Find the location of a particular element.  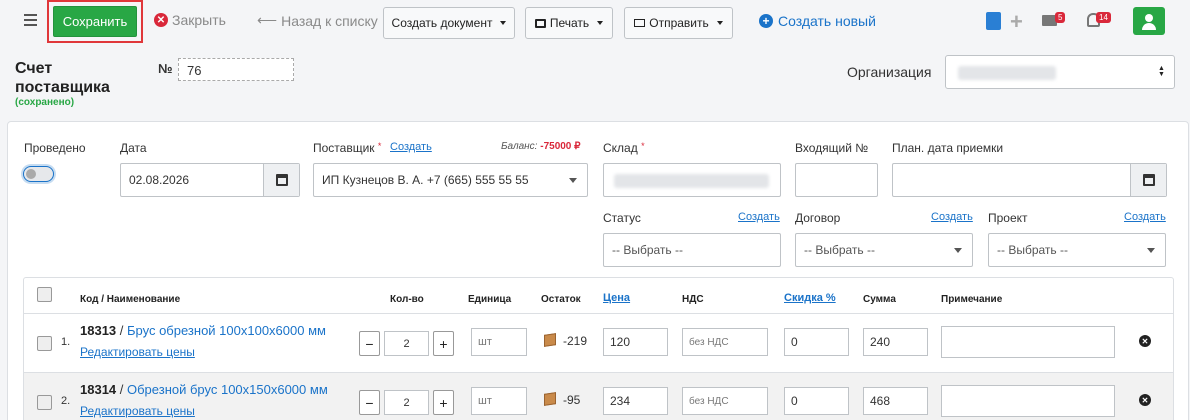

price-input: 120 is located at coordinates (635, 342).